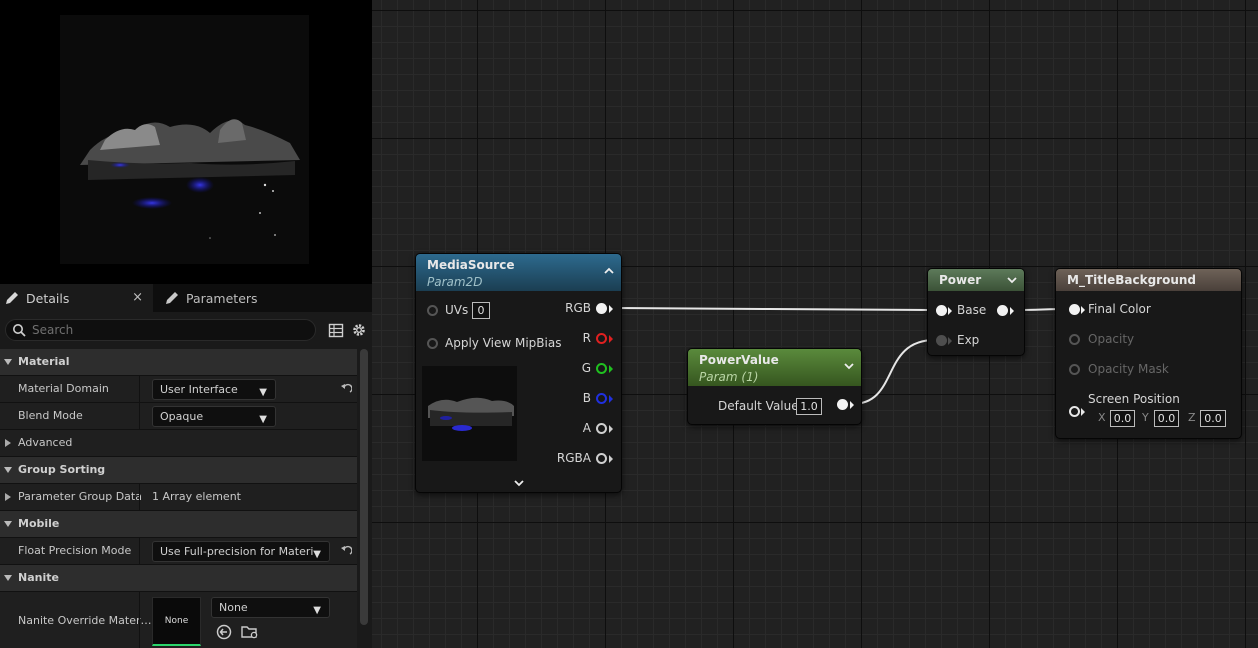 This screenshot has width=1258, height=648. Describe the element at coordinates (76, 298) in the screenshot. I see `tab-details: Details ×` at that location.